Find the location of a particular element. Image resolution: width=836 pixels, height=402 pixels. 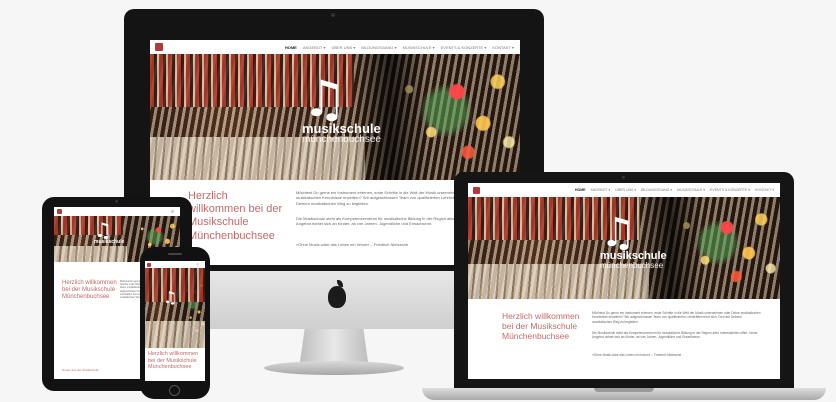

laptop-camera is located at coordinates (623, 177).